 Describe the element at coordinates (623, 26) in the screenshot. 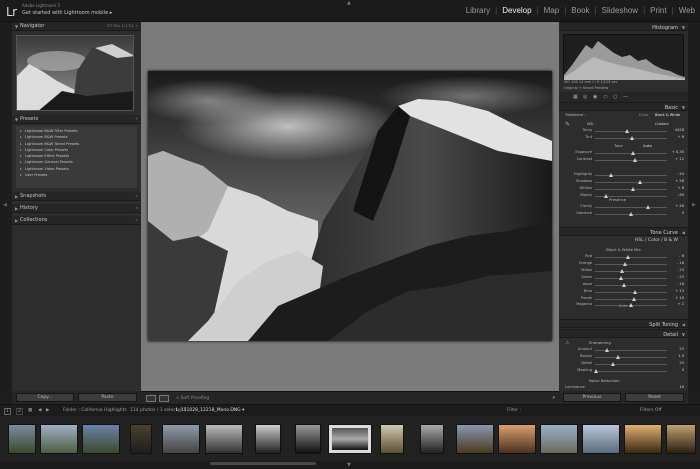

I see `histogram-header: Histogram ▼` at that location.